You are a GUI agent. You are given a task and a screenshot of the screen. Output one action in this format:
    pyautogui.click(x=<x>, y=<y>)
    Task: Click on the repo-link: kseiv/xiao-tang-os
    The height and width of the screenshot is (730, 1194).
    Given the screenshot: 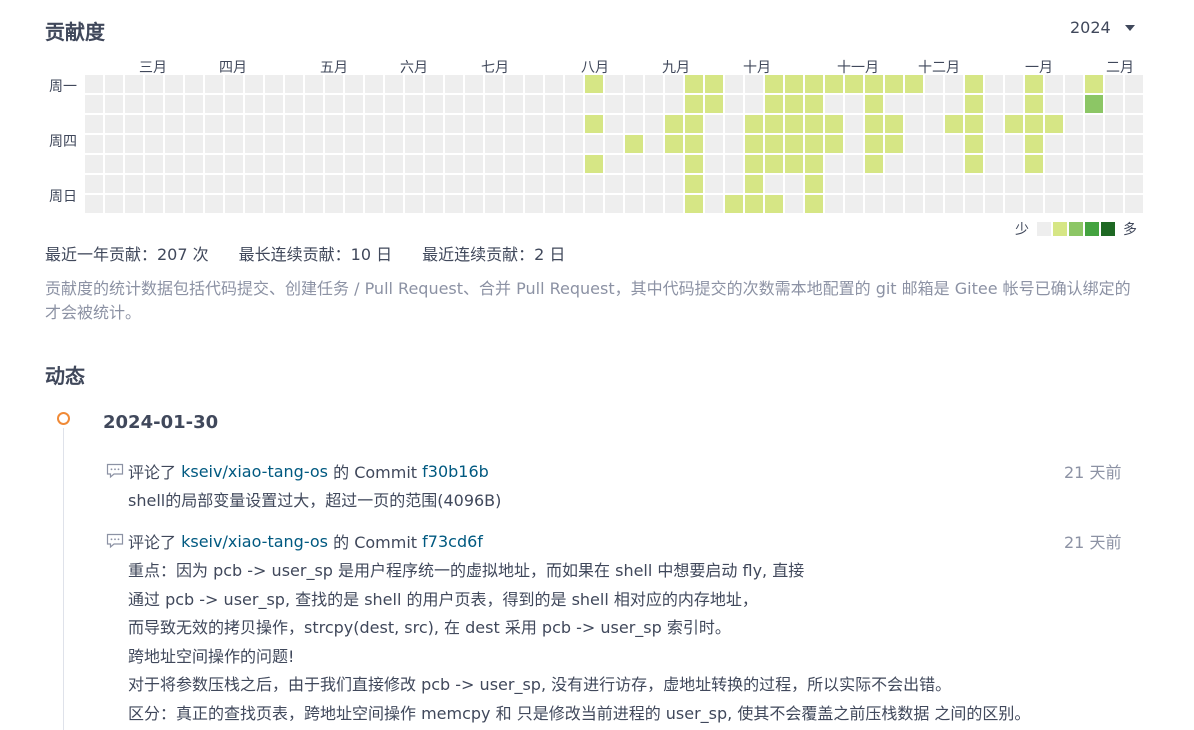 What is the action you would take?
    pyautogui.click(x=254, y=541)
    